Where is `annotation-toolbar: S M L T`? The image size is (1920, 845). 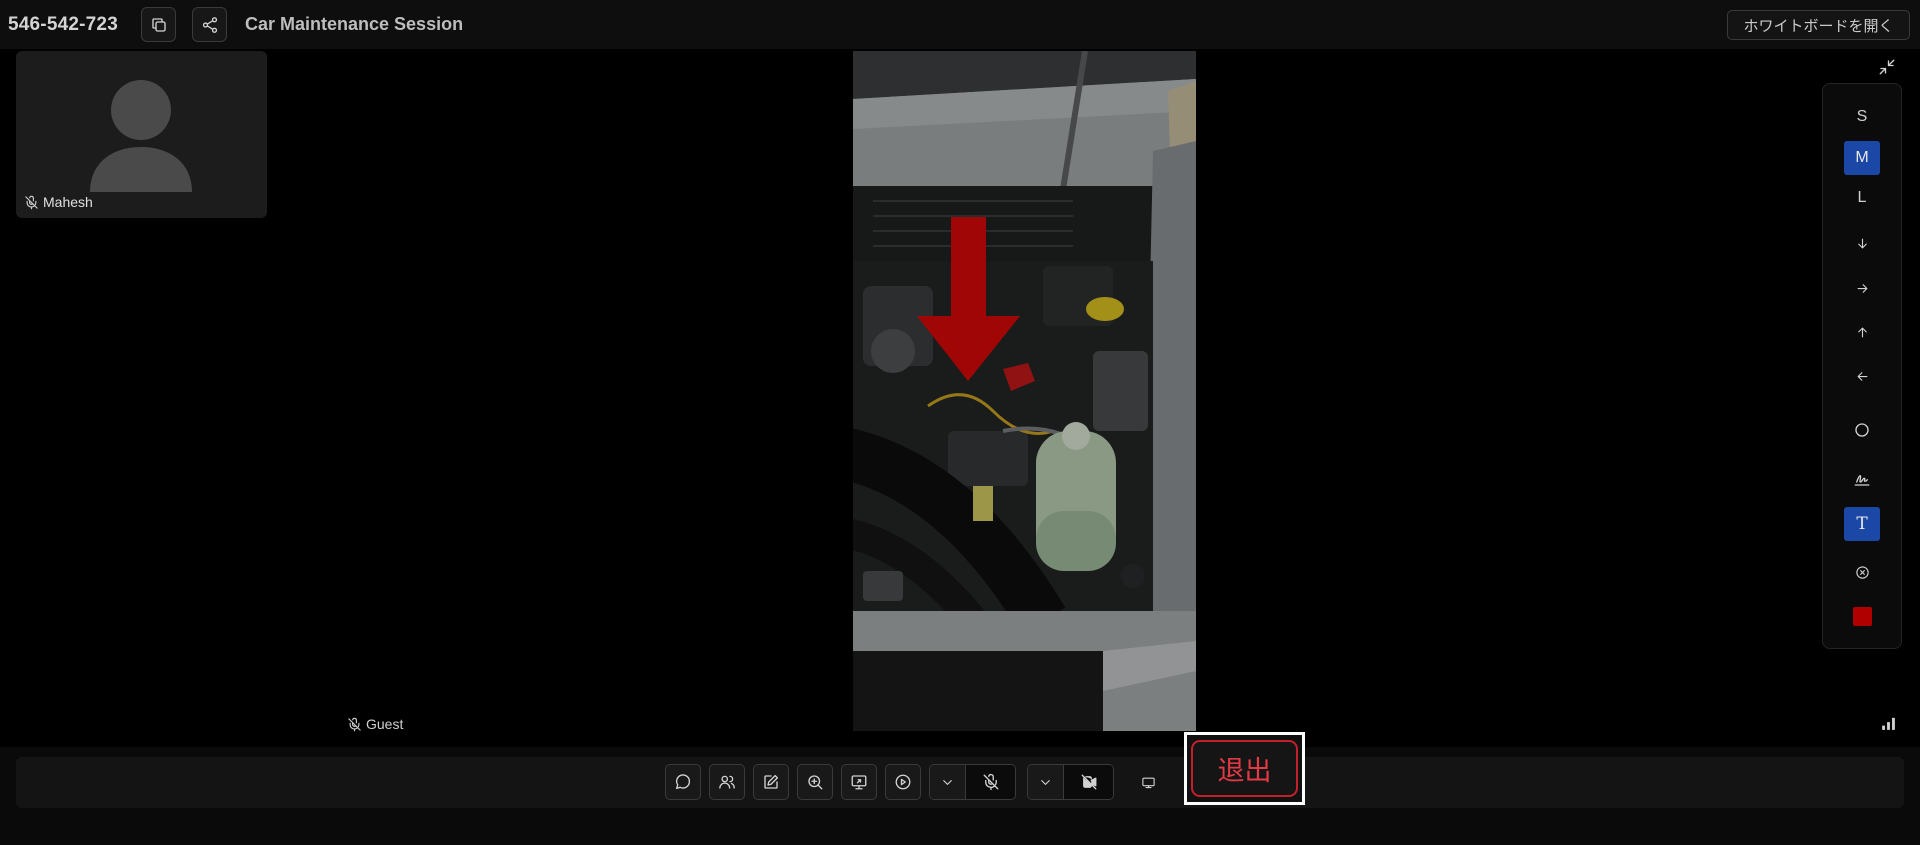 annotation-toolbar: S M L T is located at coordinates (1862, 366).